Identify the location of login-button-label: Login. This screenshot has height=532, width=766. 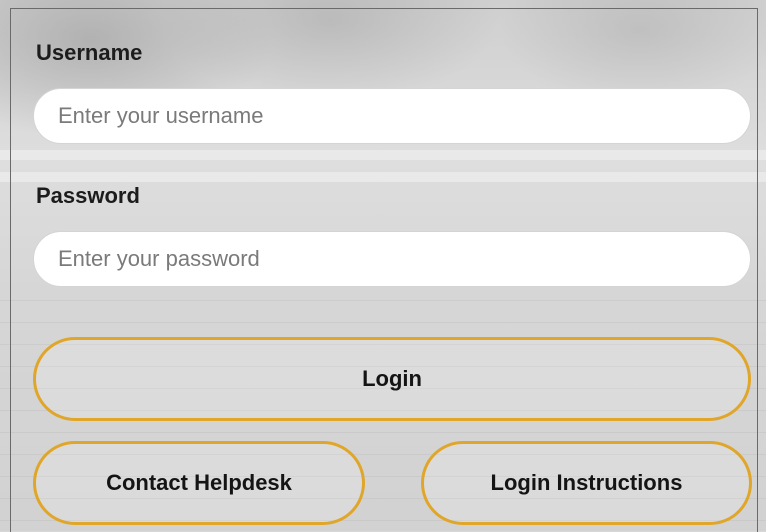
(392, 378).